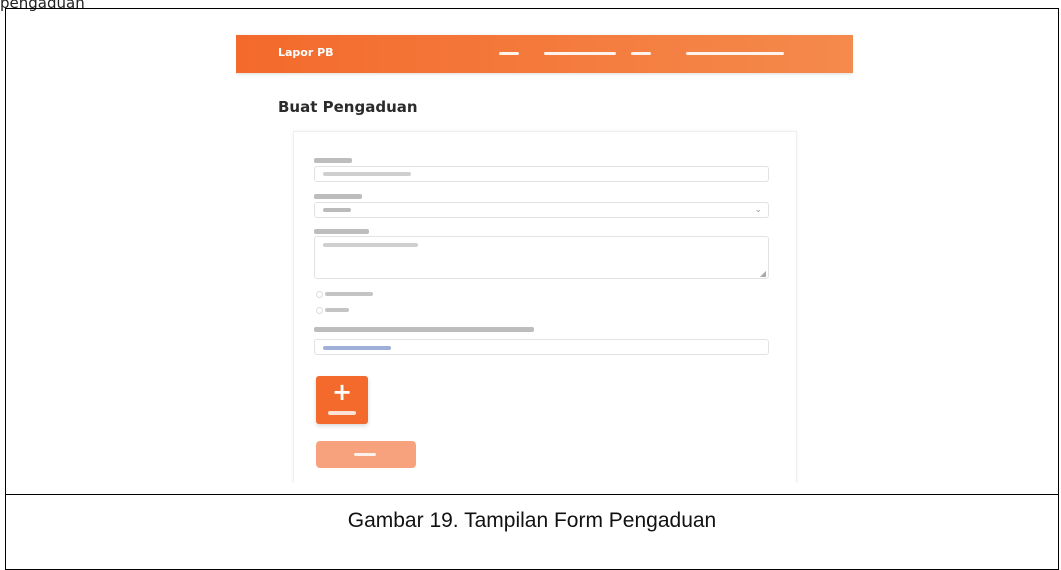 The height and width of the screenshot is (570, 1061). What do you see at coordinates (510, 53) in the screenshot?
I see `nav-item-home` at bounding box center [510, 53].